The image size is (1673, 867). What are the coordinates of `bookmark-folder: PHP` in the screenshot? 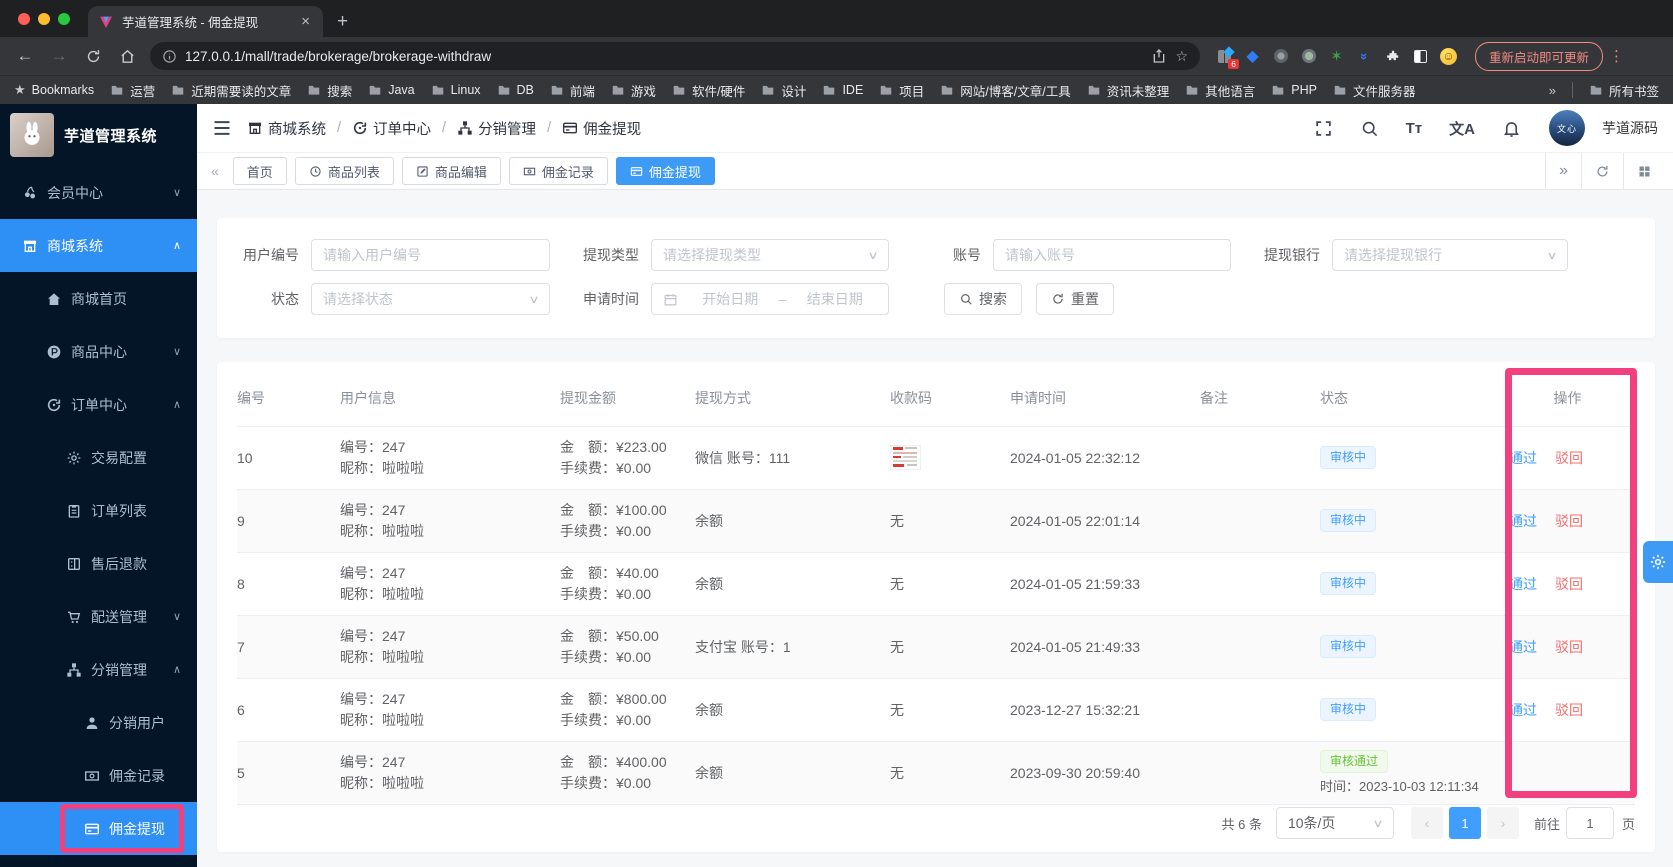 It's located at (1294, 90).